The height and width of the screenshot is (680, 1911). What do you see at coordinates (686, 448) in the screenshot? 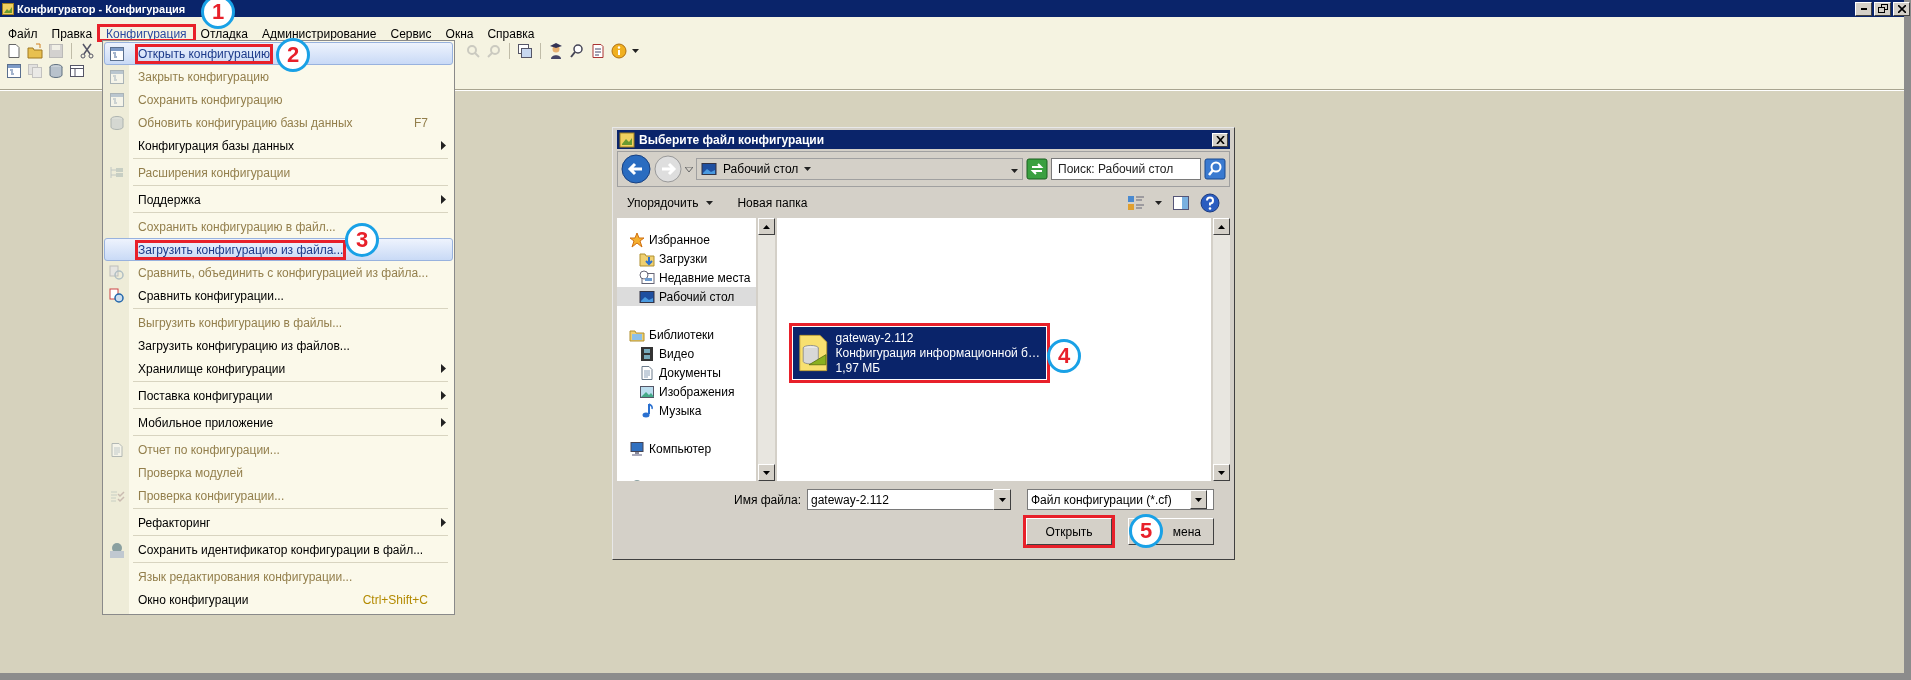
I see `nav-item: Компьютер` at bounding box center [686, 448].